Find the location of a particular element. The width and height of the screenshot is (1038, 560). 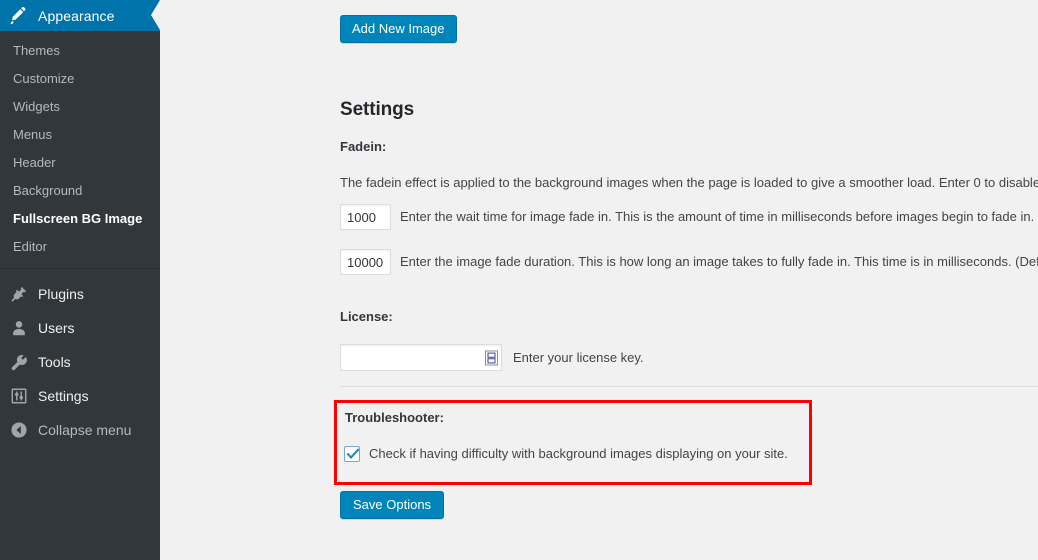

plug-icon is located at coordinates (19, 294).